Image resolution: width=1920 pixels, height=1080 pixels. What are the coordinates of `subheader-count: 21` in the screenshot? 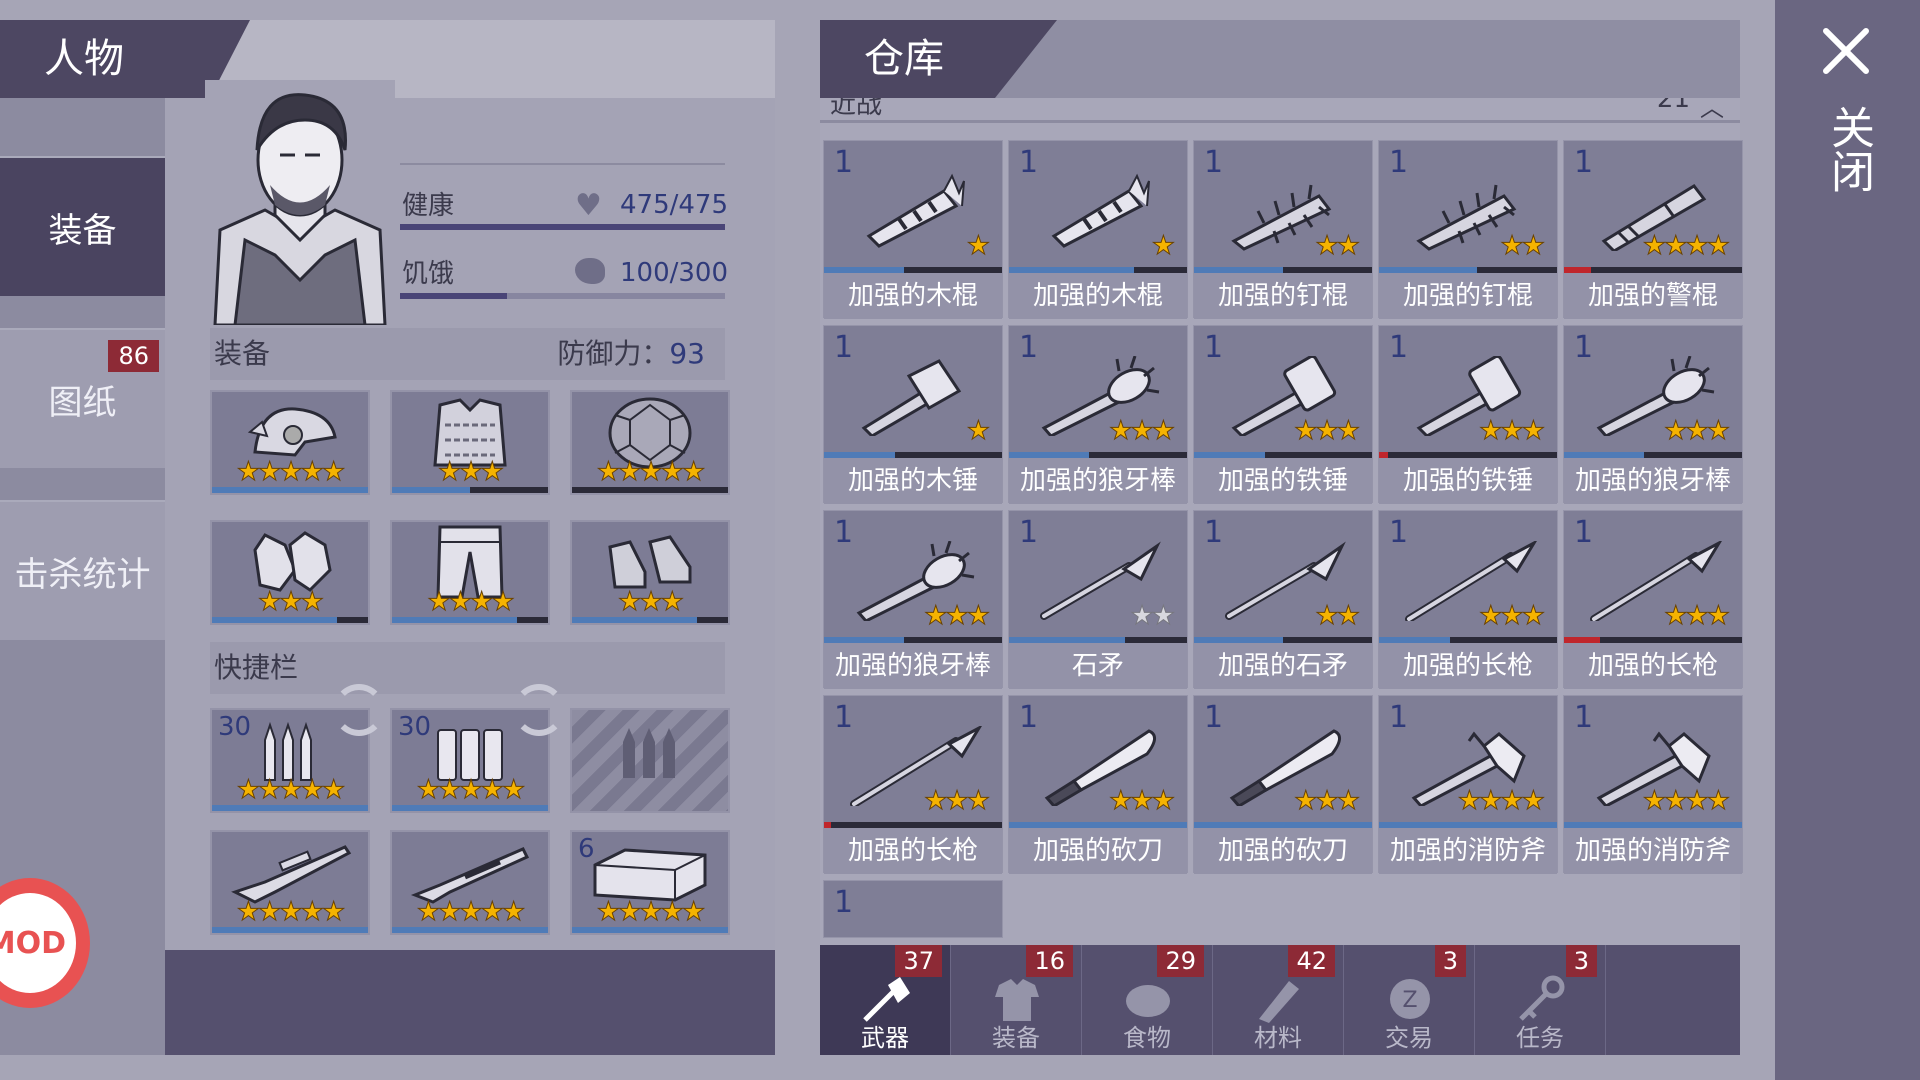 It's located at (1673, 106).